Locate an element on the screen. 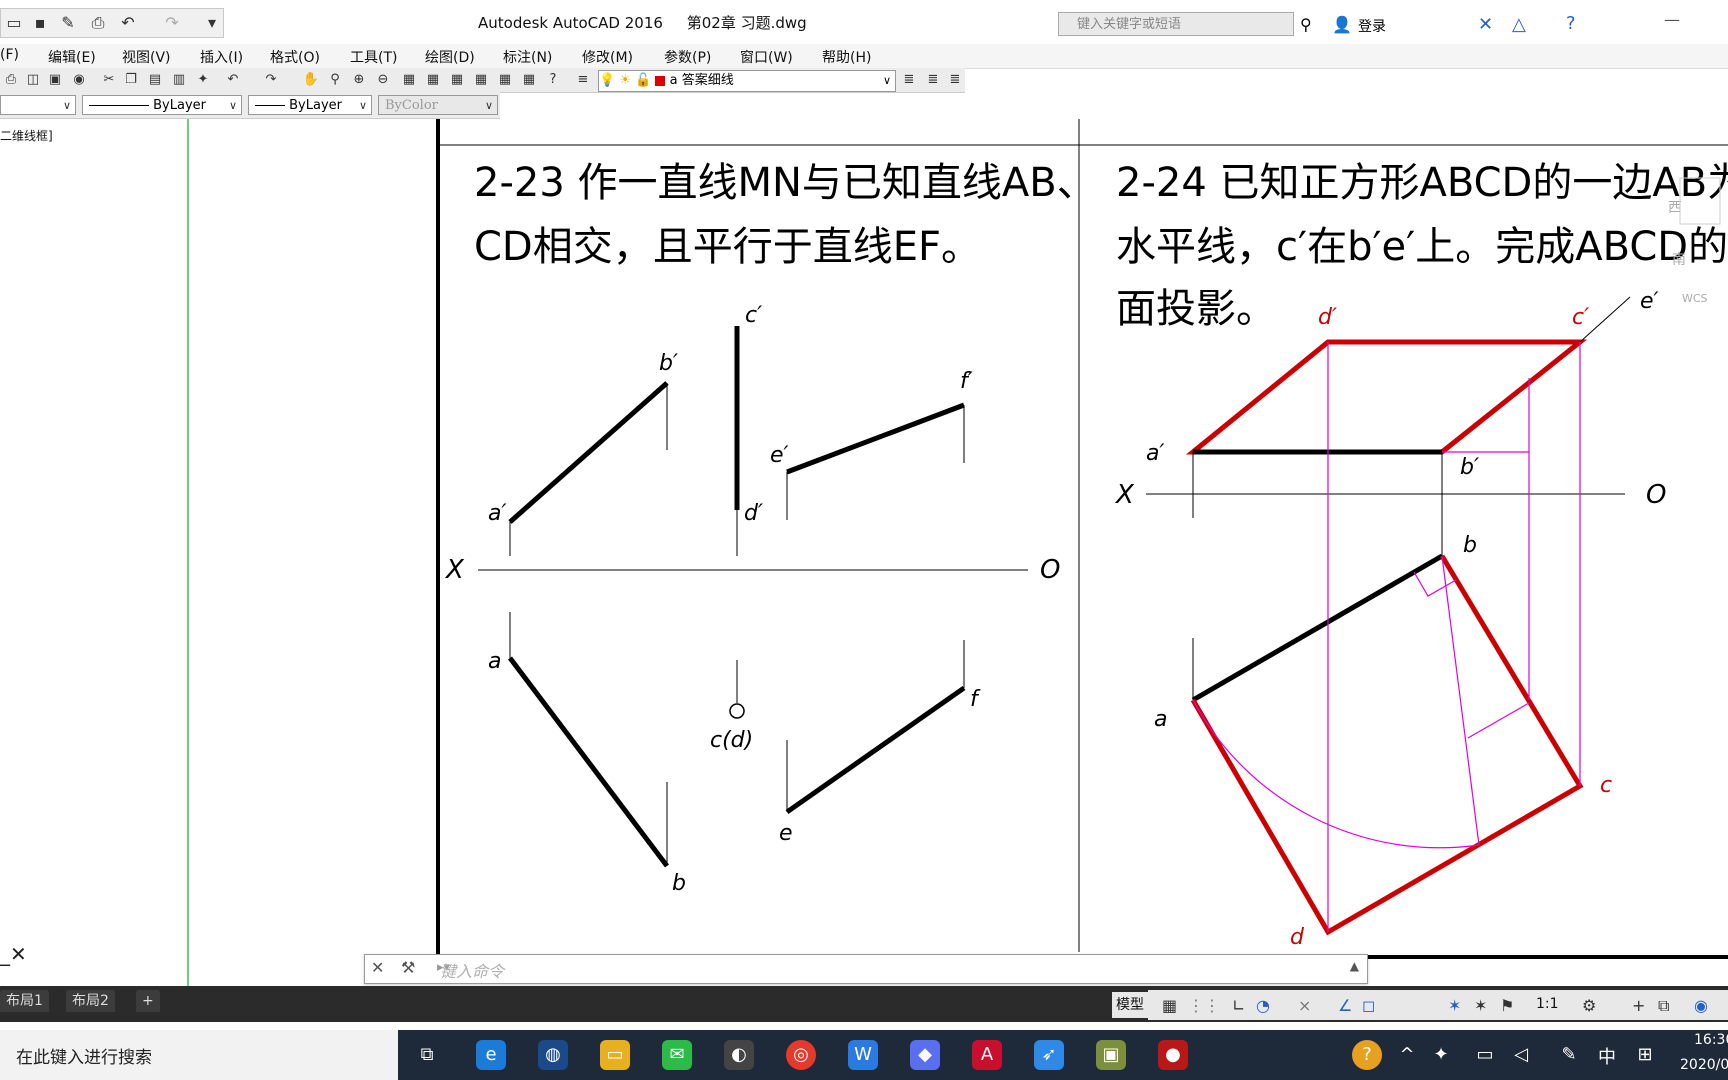 Image resolution: width=1728 pixels, height=1080 pixels. help-tray-icon: ? is located at coordinates (1367, 1055).